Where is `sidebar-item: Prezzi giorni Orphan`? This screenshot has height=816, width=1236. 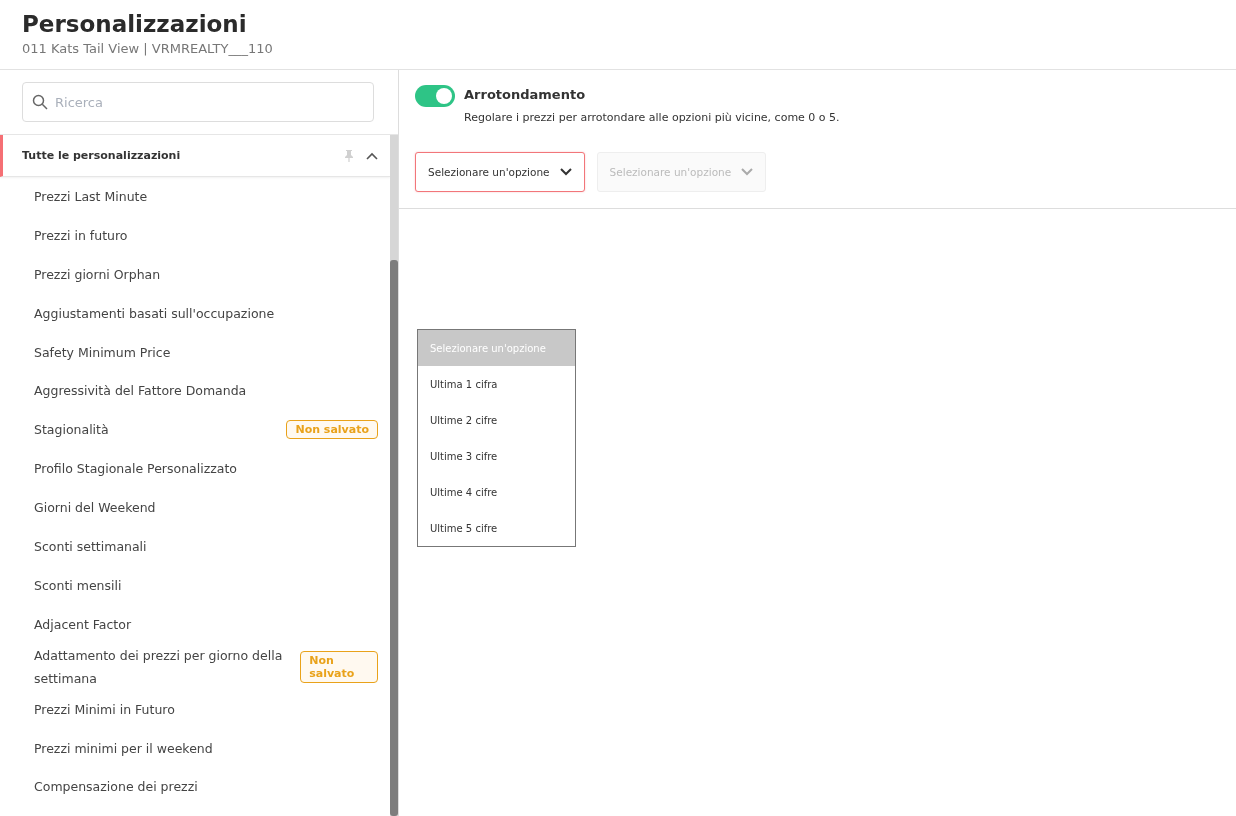
sidebar-item: Prezzi giorni Orphan is located at coordinates (97, 274).